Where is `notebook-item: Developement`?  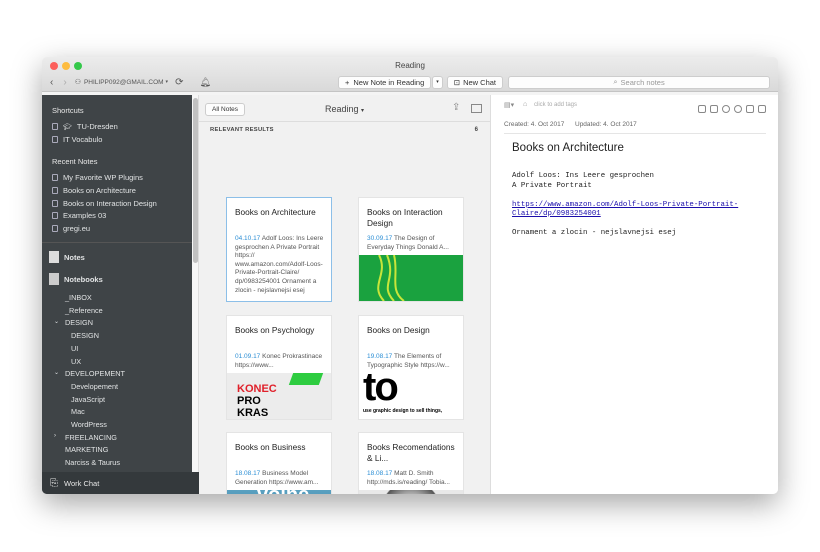
notebook-item: Developement is located at coordinates (94, 386).